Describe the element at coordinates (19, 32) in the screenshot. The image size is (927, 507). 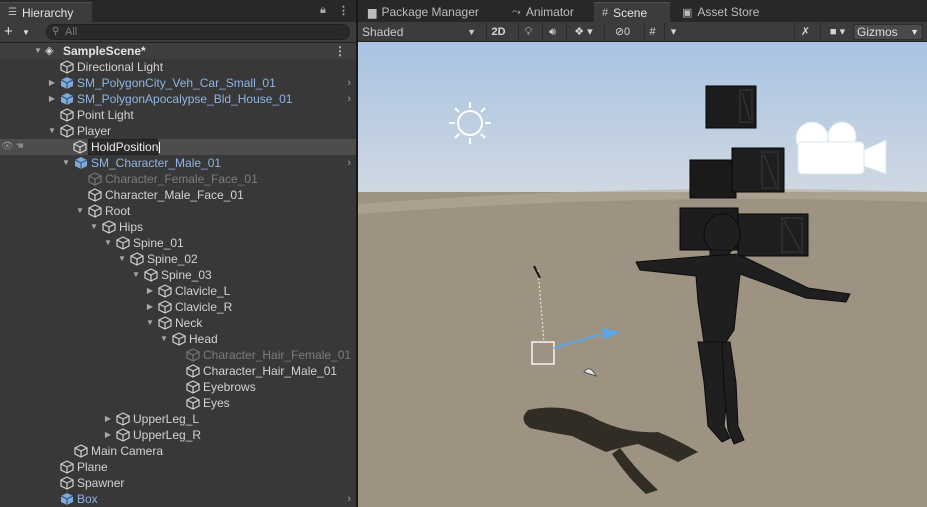
I see `add-object-button: + ▼` at that location.